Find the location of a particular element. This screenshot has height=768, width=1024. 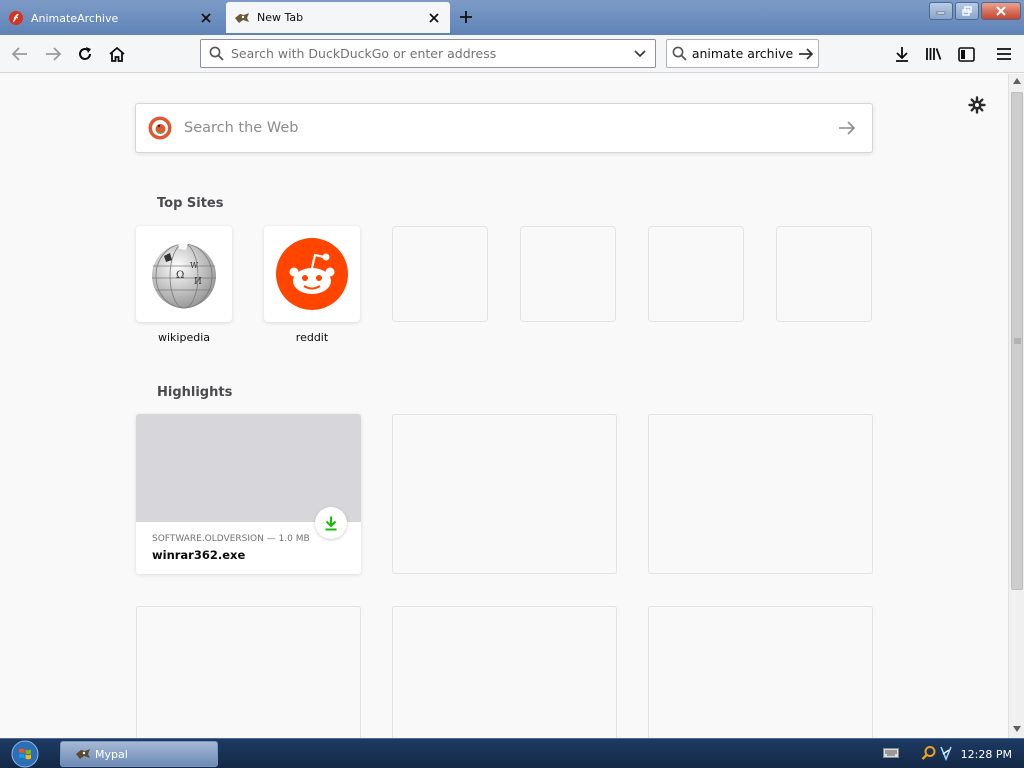

new-tab-button is located at coordinates (466, 17).